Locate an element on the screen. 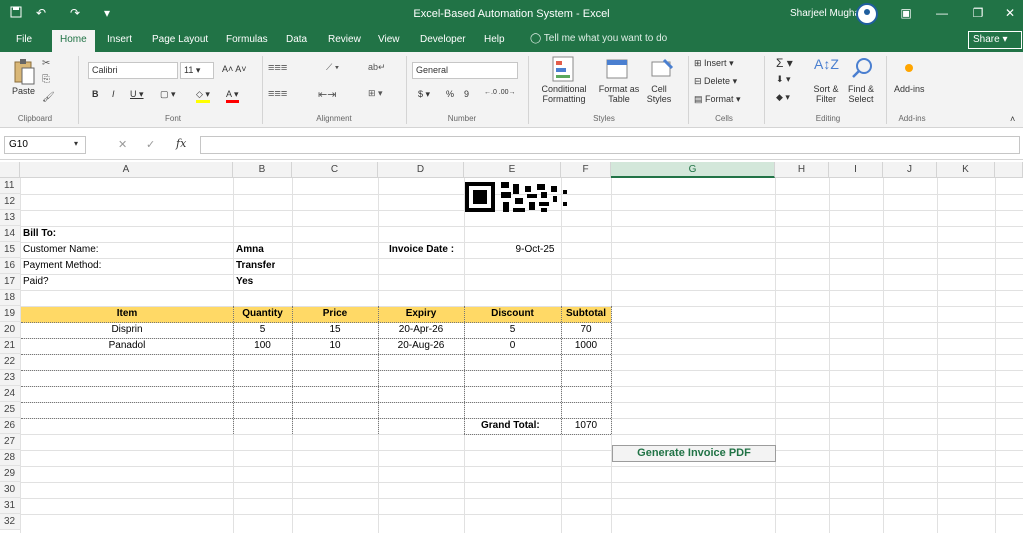  row-header-21: 21 is located at coordinates (10, 346).